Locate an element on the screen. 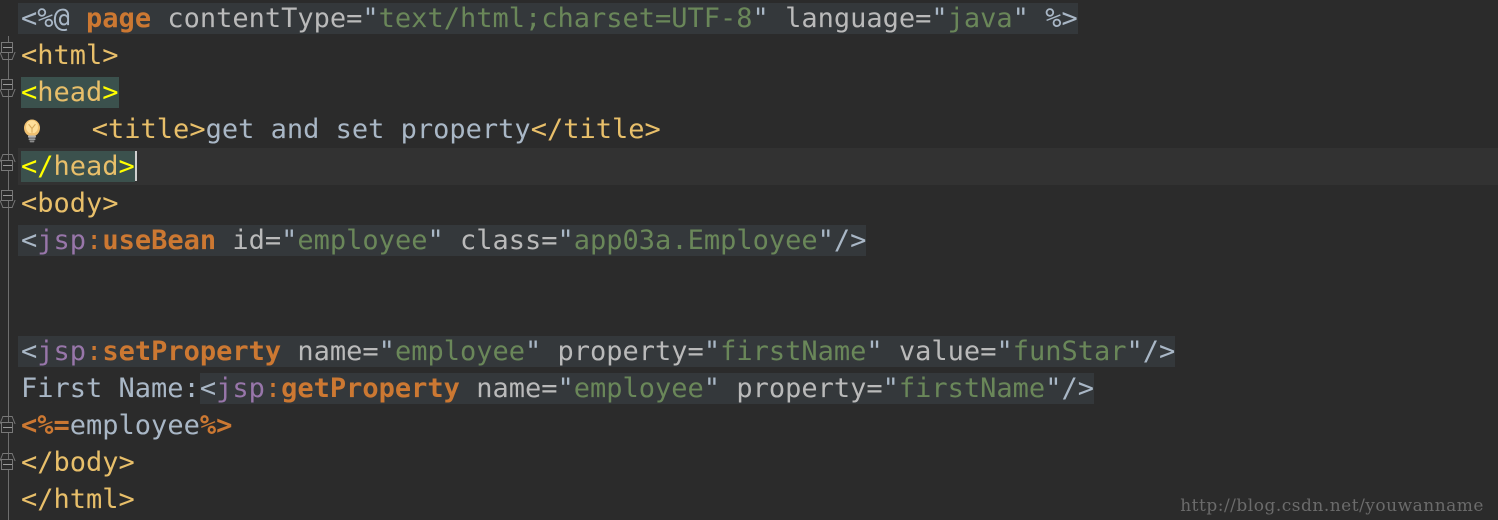 The height and width of the screenshot is (520, 1498). fold-marker-html is located at coordinates (8, 48).